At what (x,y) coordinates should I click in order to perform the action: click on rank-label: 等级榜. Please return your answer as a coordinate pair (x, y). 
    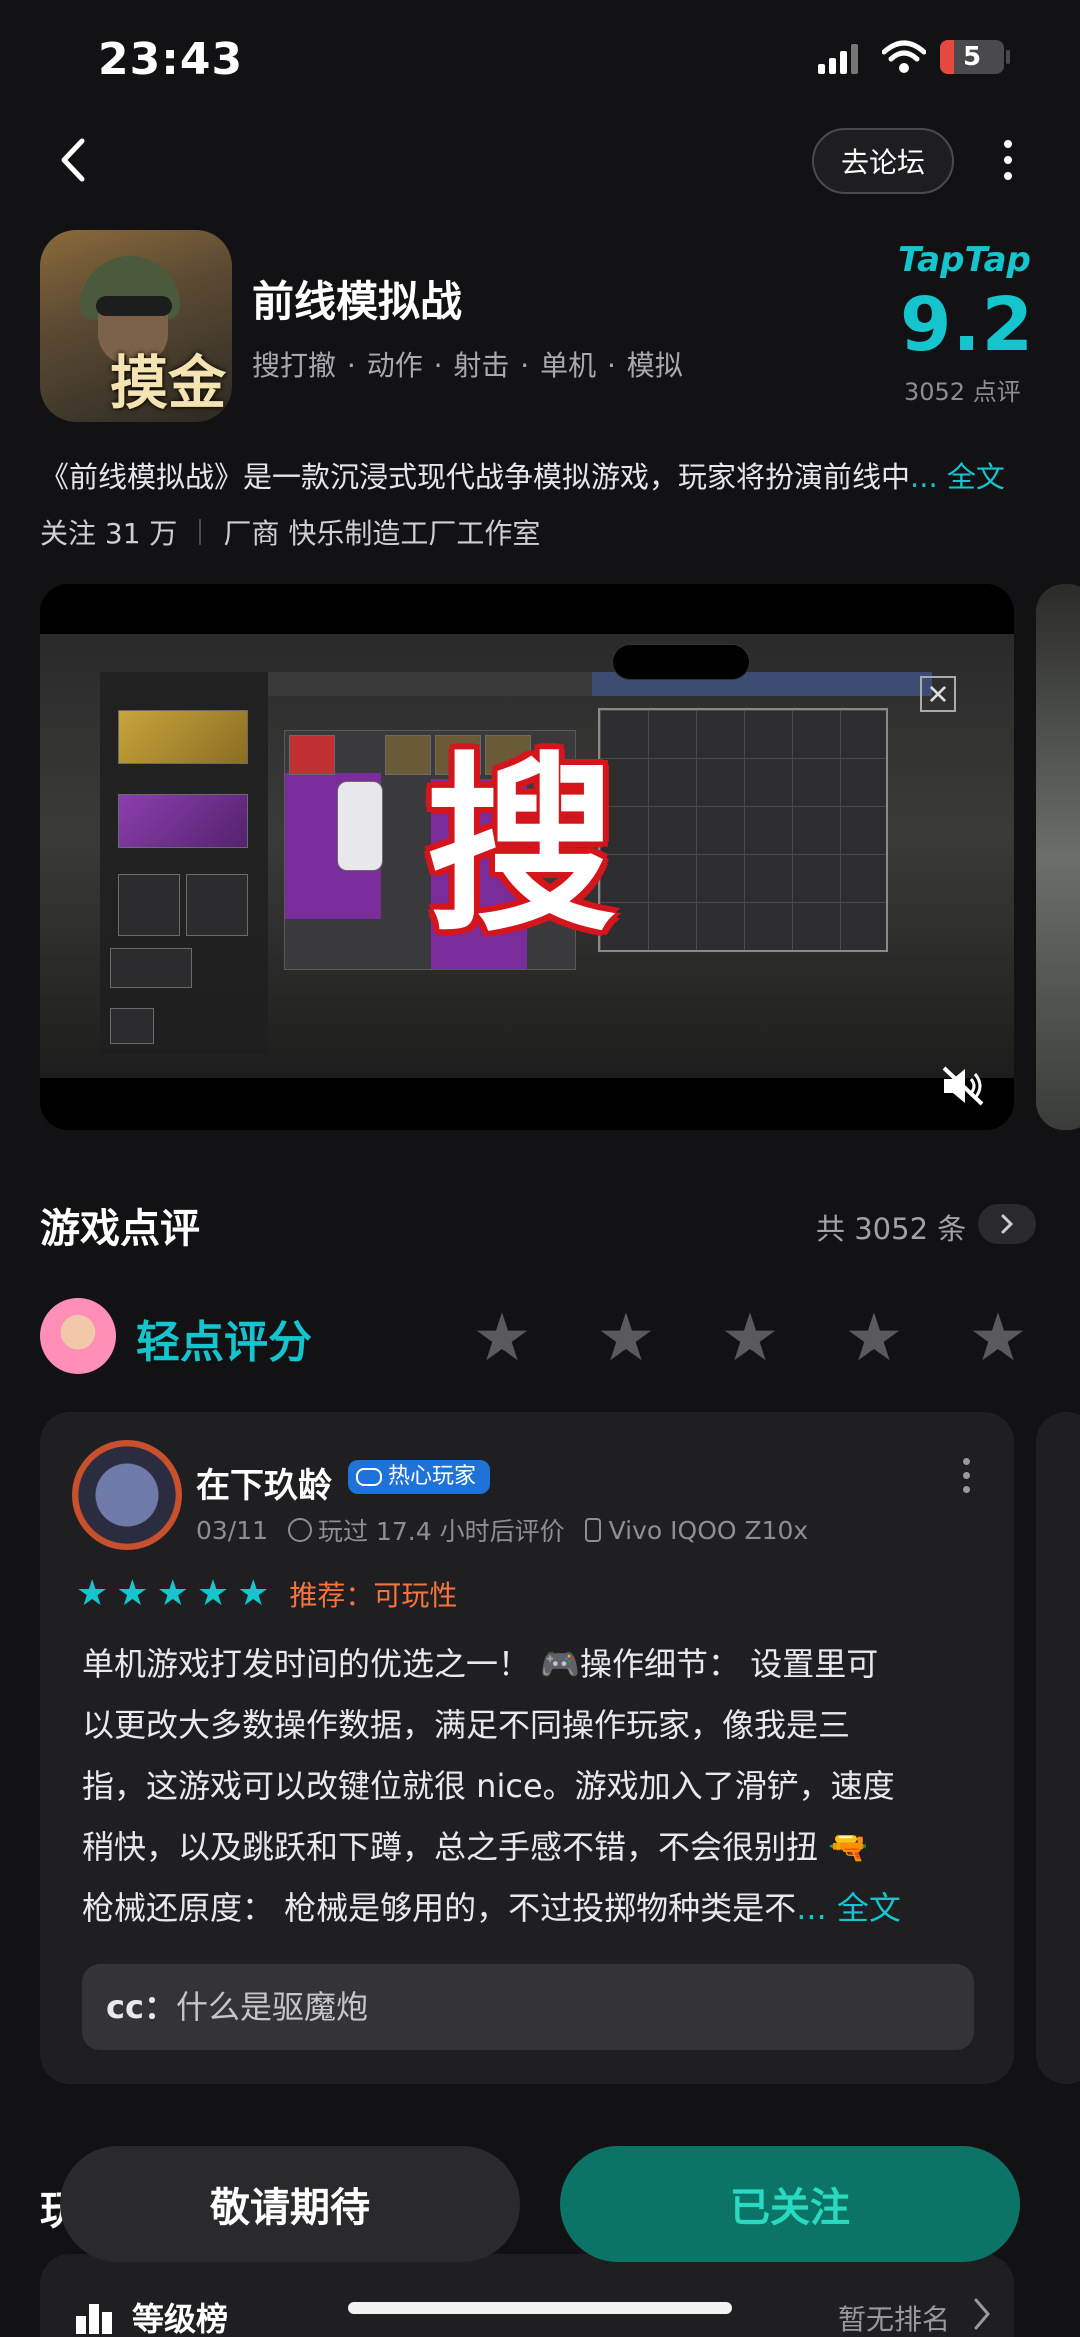
    Looking at the image, I should click on (180, 2318).